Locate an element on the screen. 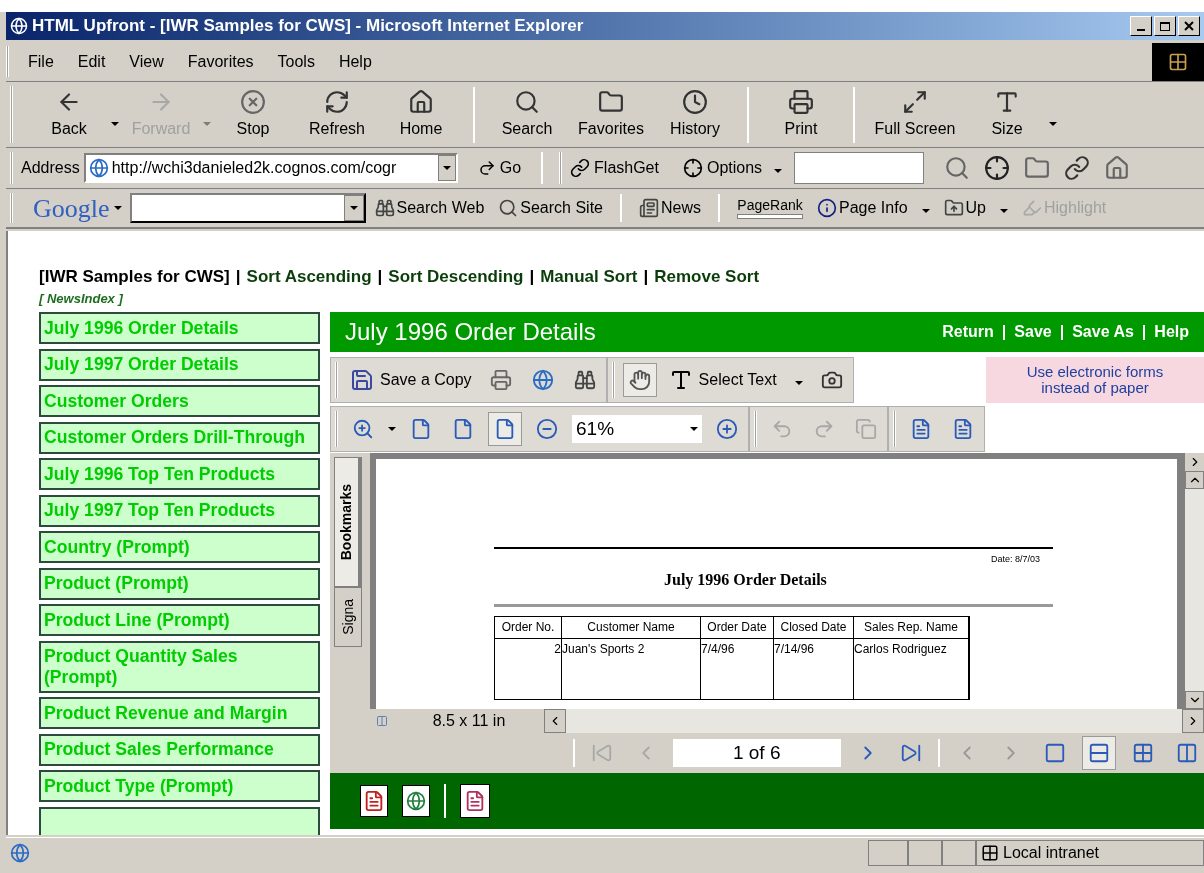  flashget-button: FlashGet is located at coordinates (614, 168).